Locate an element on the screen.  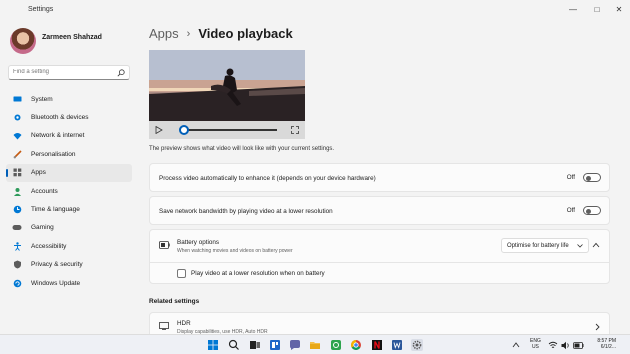
breadcrumb: Apps › Video playback is located at coordinates (221, 33).